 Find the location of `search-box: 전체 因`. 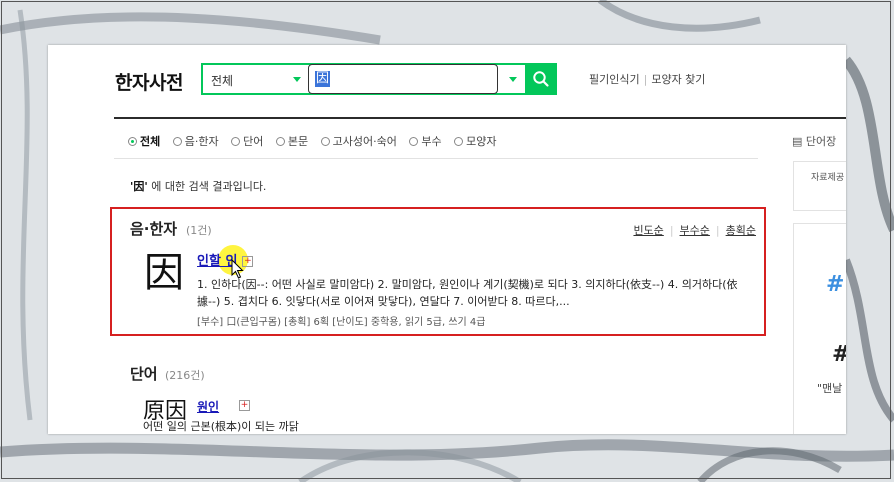

search-box: 전체 因 is located at coordinates (379, 79).